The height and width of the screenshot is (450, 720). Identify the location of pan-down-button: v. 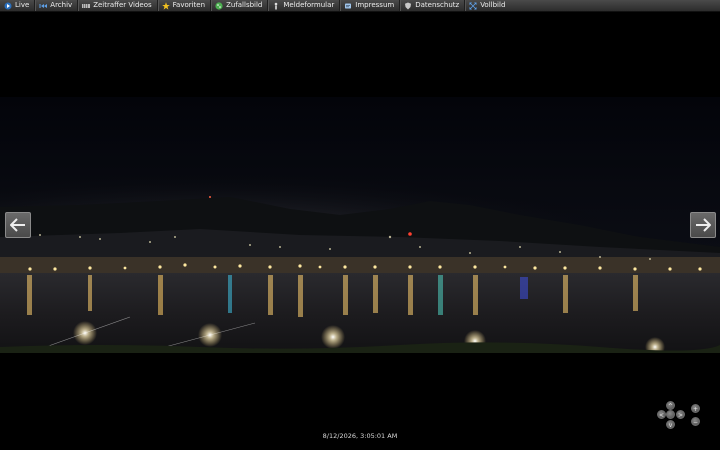
(670, 424).